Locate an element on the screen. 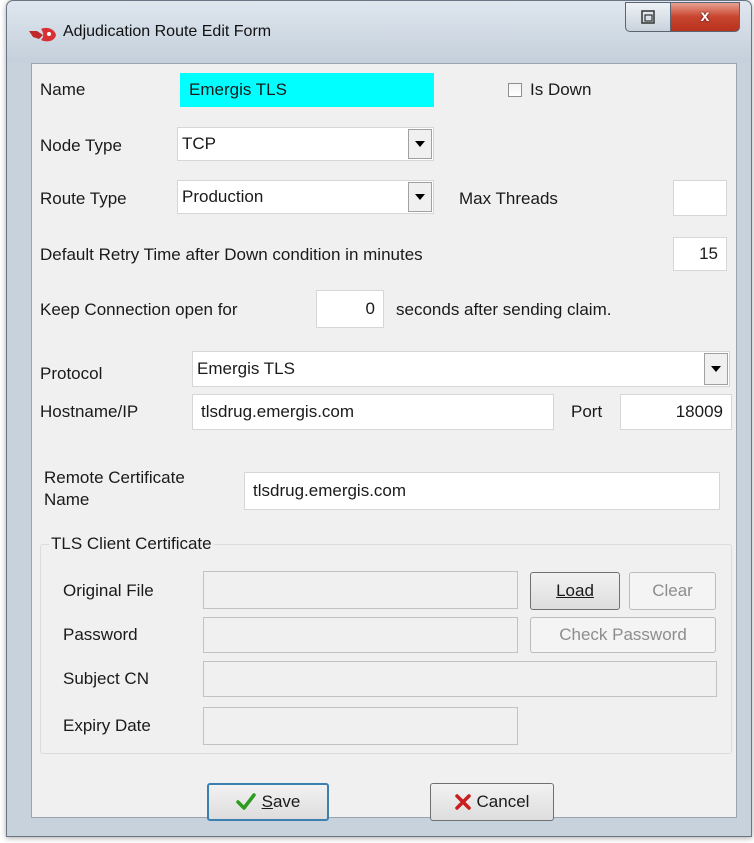 The image size is (754, 843). title-bar: Adjudication Route Edit Form x is located at coordinates (379, 32).